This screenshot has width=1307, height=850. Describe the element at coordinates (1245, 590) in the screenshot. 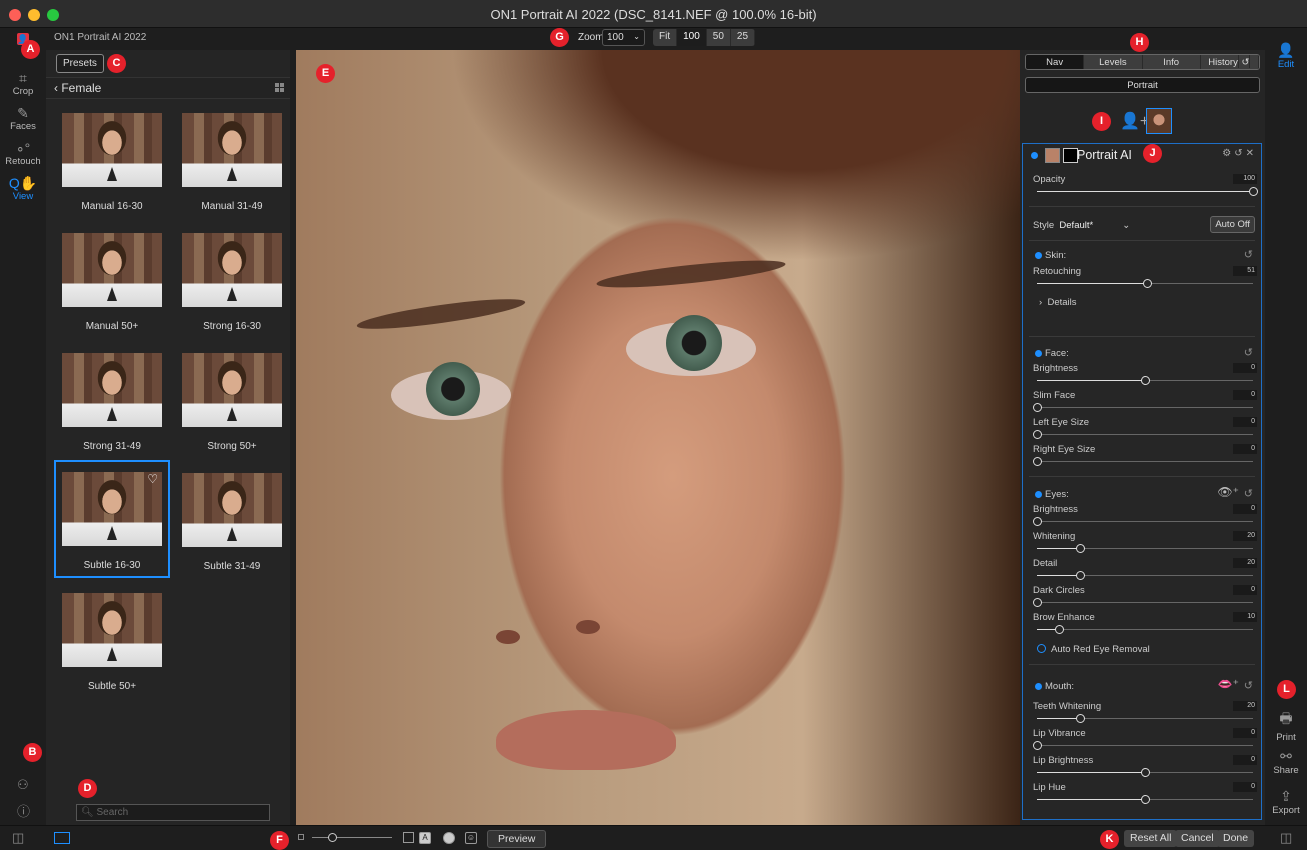

I see `dark-circles-value: 0` at that location.